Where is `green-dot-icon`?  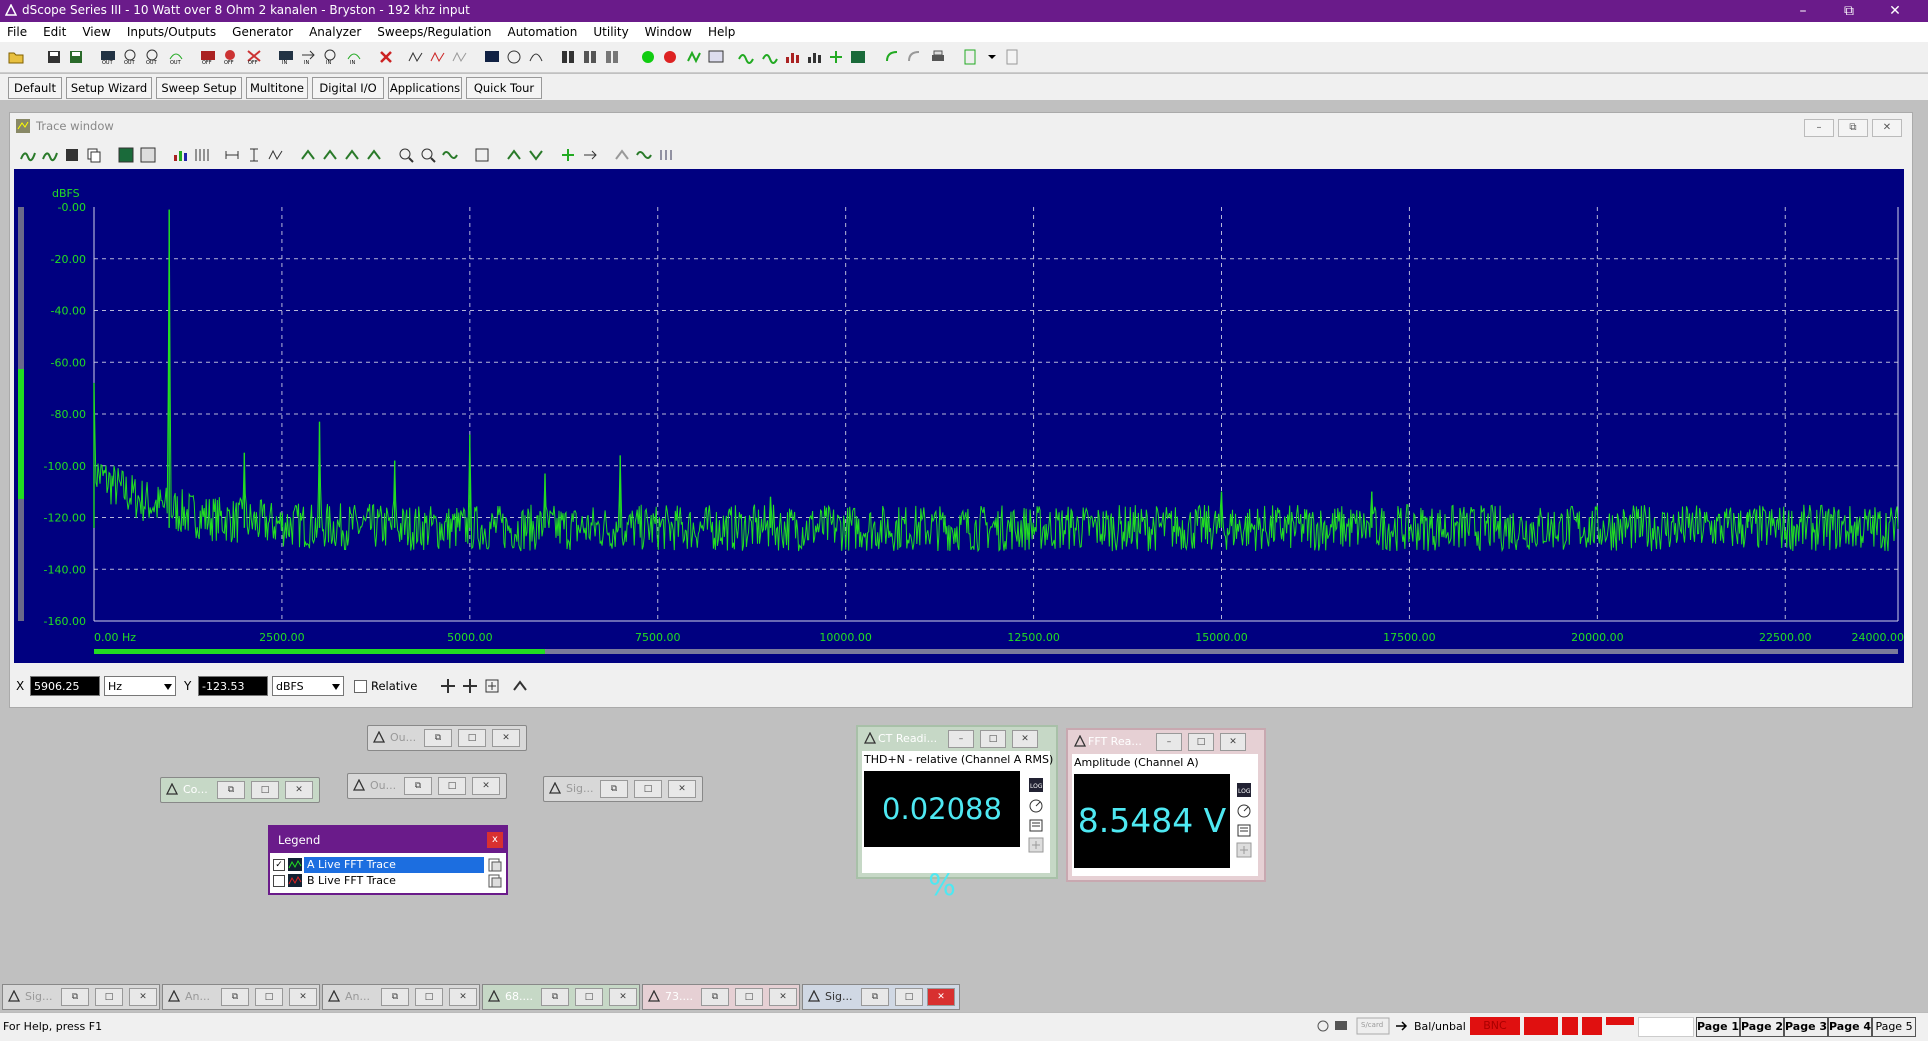 green-dot-icon is located at coordinates (648, 57).